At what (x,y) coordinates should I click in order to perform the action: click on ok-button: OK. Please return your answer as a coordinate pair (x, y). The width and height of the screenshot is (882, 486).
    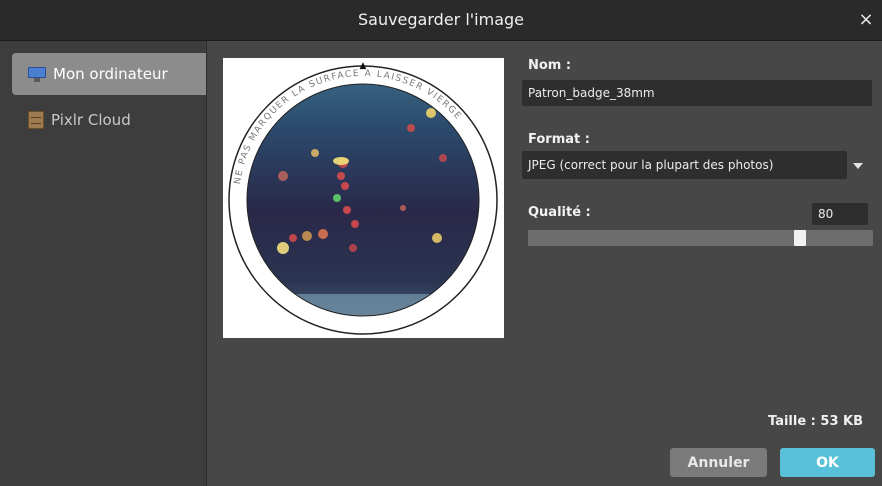
    Looking at the image, I should click on (827, 462).